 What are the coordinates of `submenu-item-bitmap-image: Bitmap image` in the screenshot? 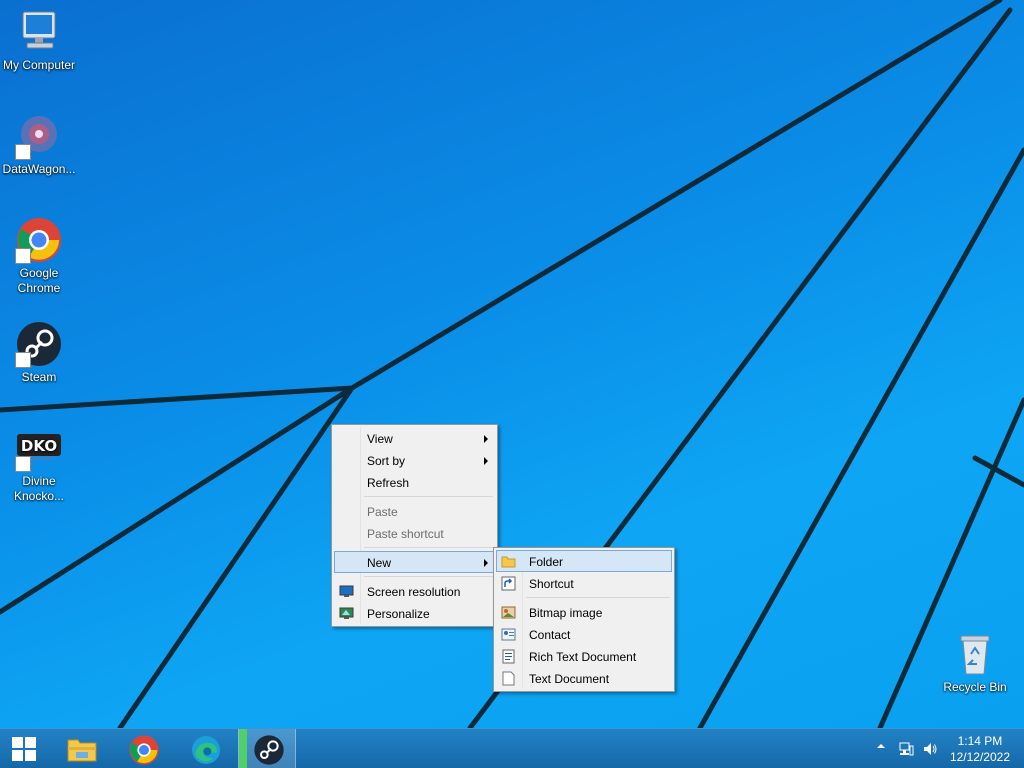 It's located at (584, 612).